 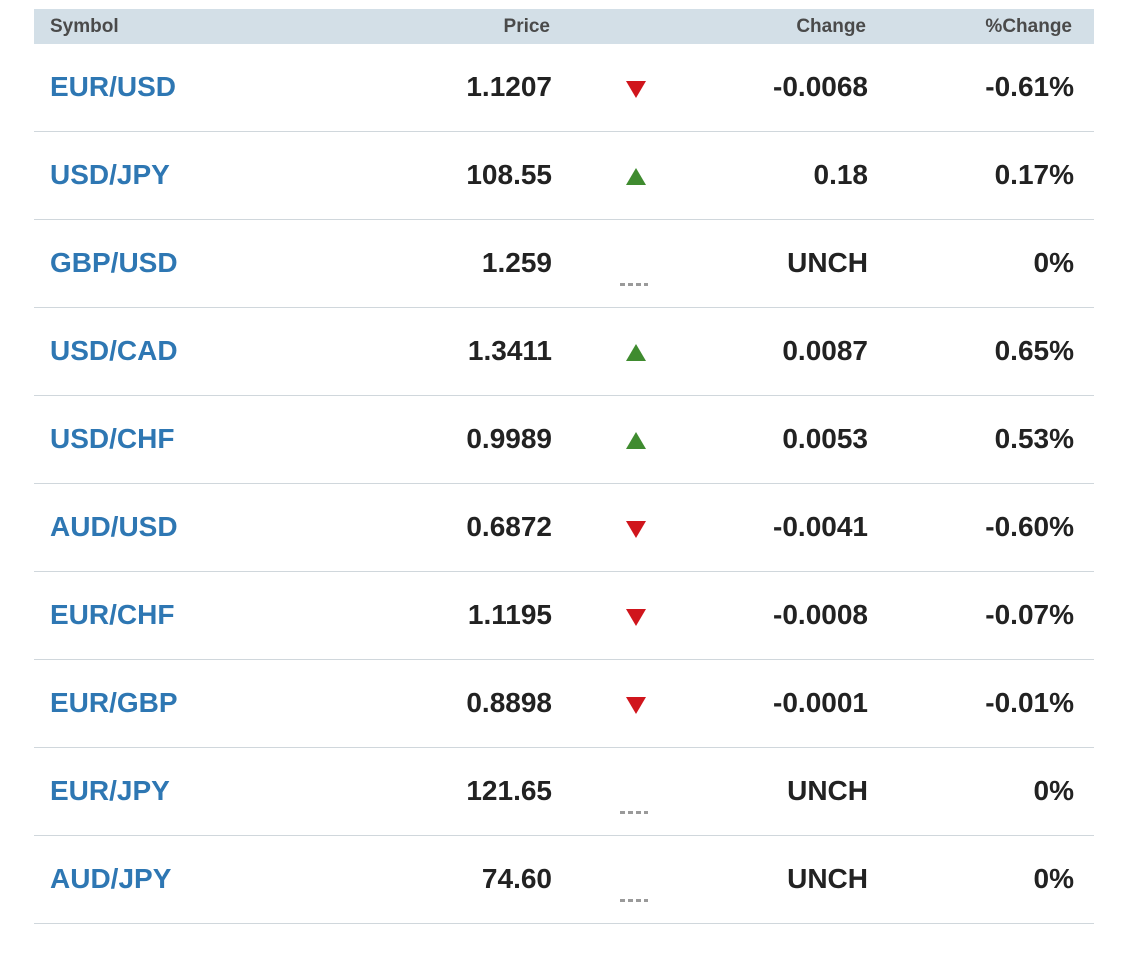 I want to click on column-header-pct-change: %Change, so click(x=1028, y=27).